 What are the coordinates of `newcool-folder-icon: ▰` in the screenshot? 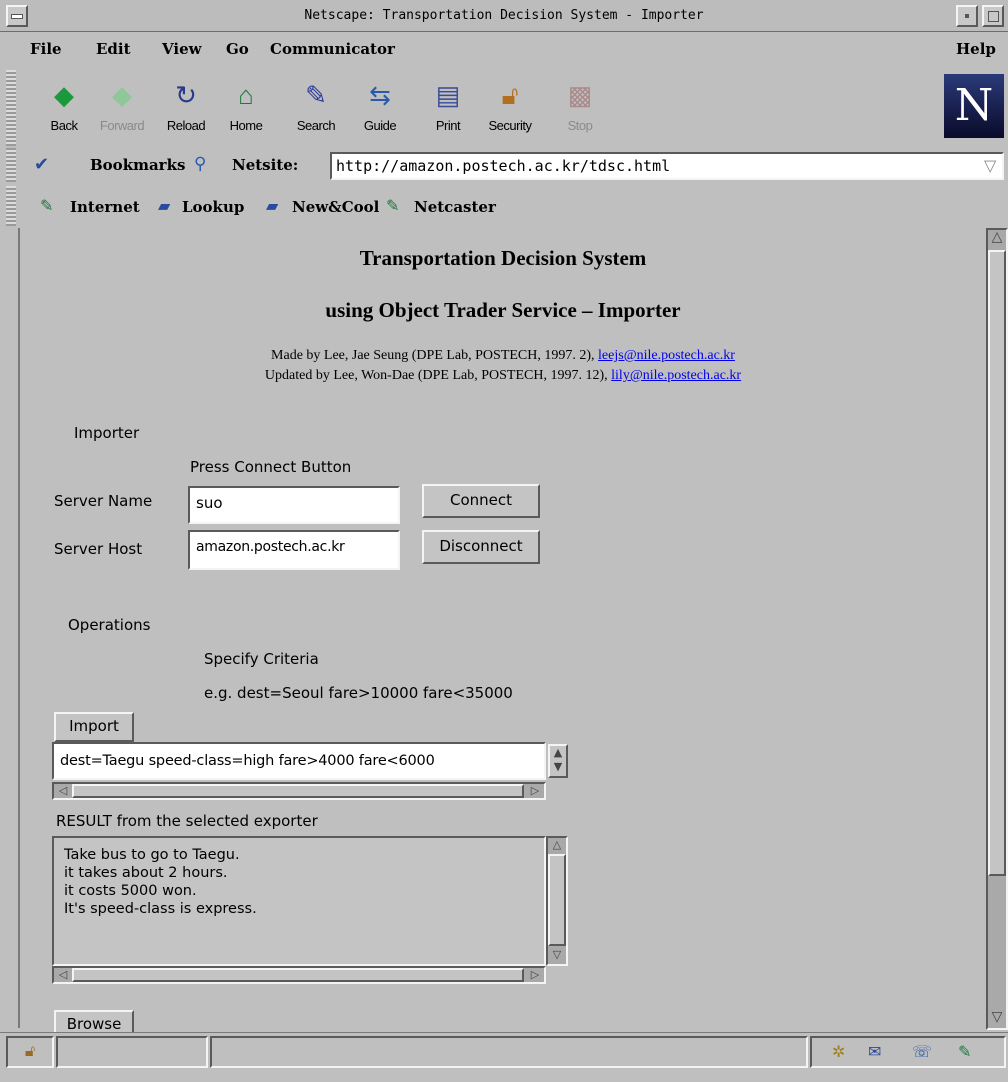 It's located at (272, 205).